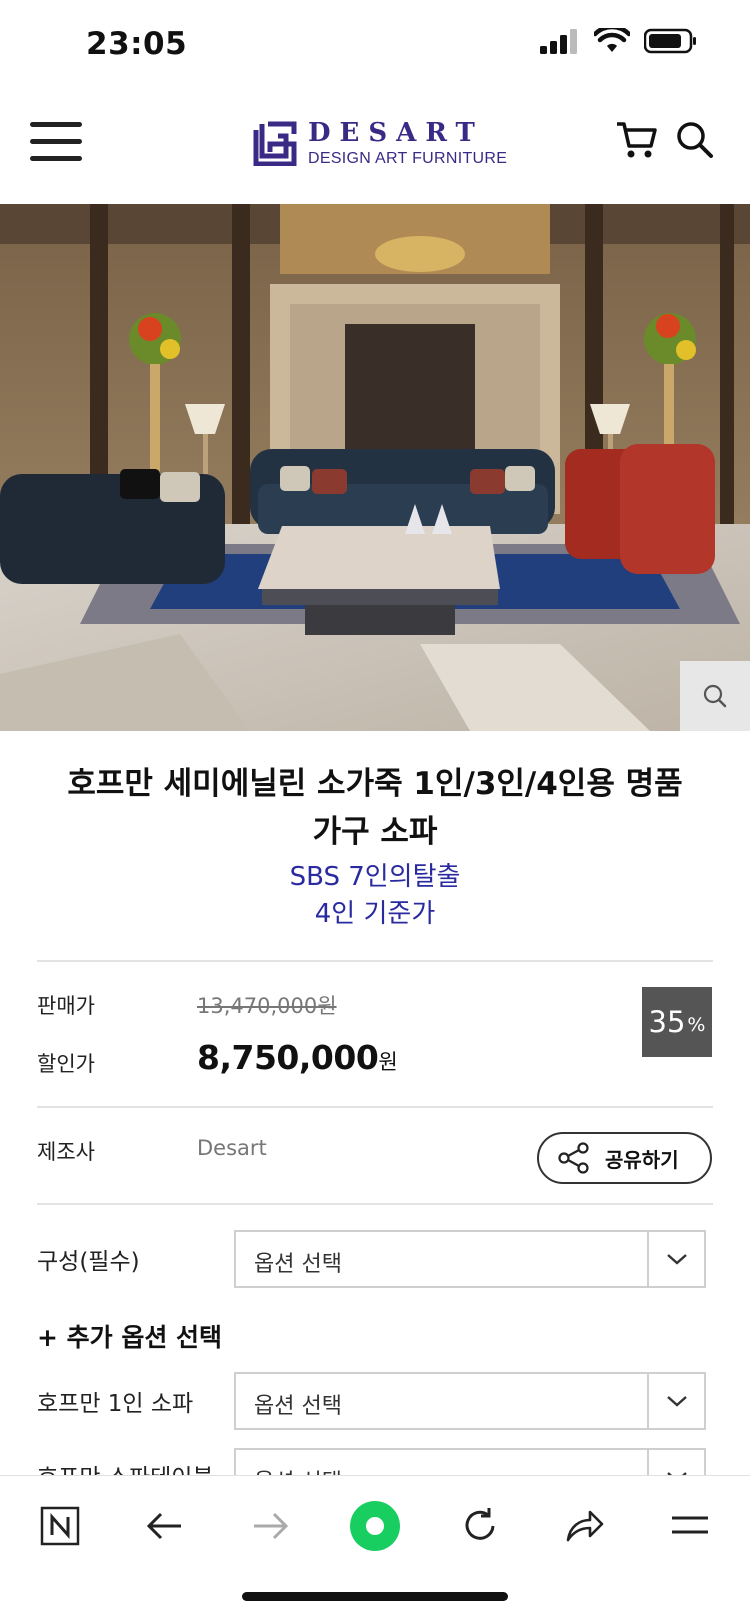  What do you see at coordinates (642, 1159) in the screenshot?
I see `share-label: 공유하기` at bounding box center [642, 1159].